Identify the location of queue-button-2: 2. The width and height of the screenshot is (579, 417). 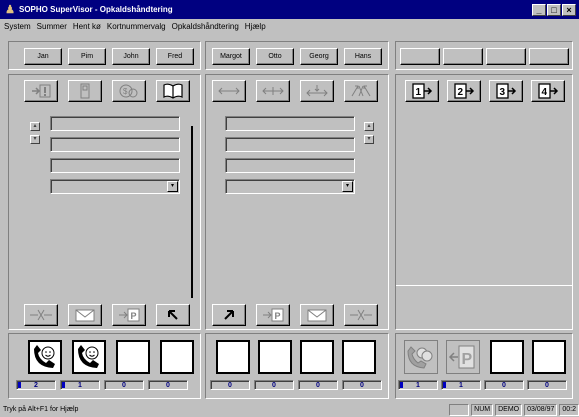
(464, 91).